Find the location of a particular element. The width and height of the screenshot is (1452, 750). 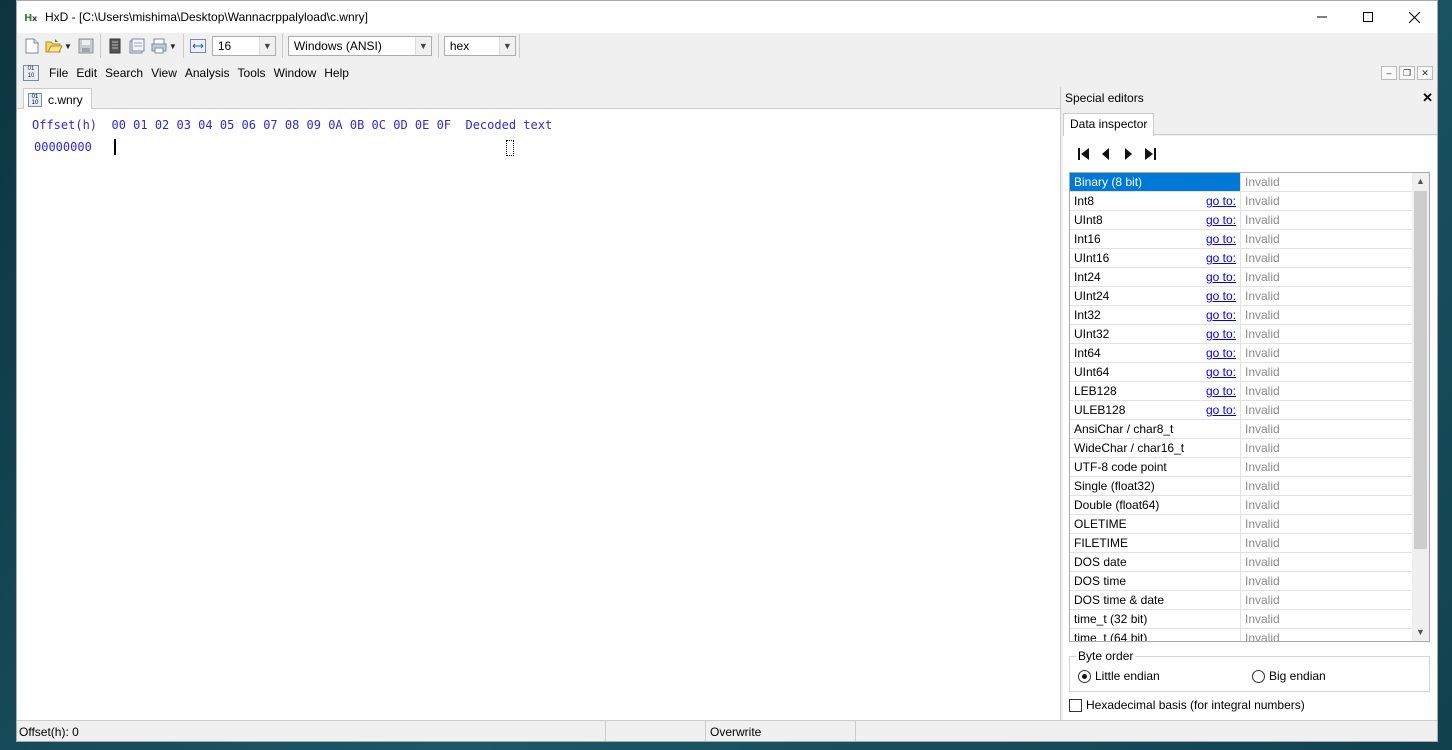

inspector-row: Int32 go to: Invalid is located at coordinates (1241, 315).